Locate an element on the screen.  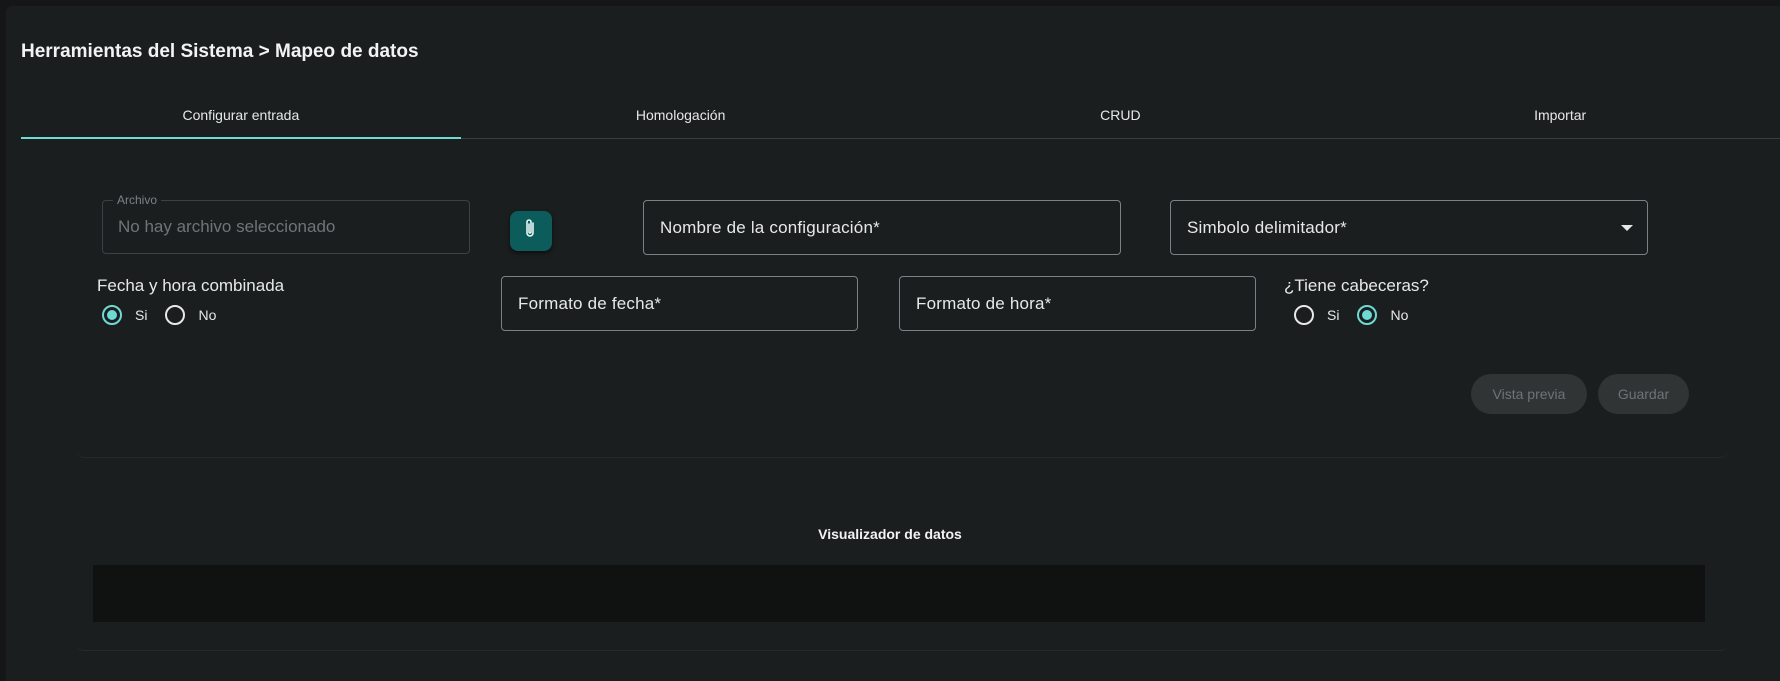
chevron-down-icon is located at coordinates (1627, 227).